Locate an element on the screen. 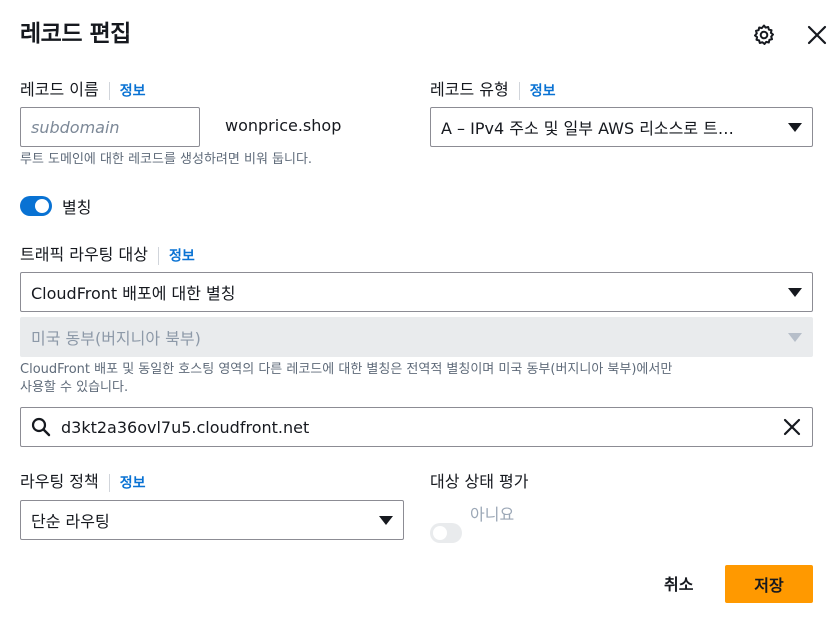 The width and height of the screenshot is (837, 633). region-selected: 미국 동부(버지니아 북부) is located at coordinates (116, 338).